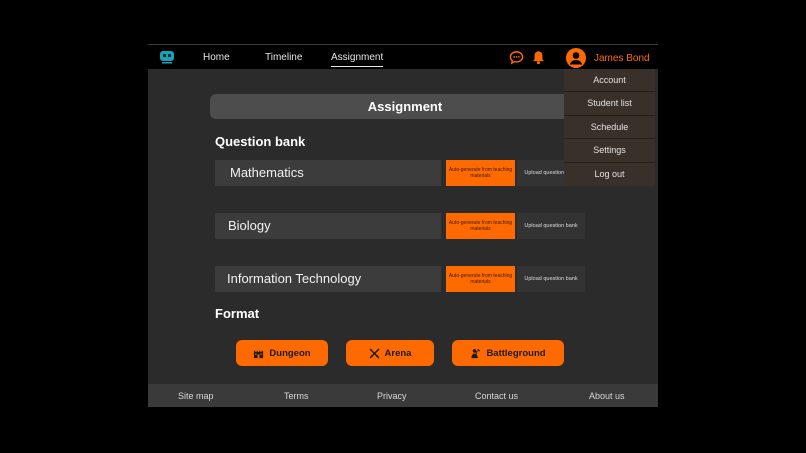  Describe the element at coordinates (290, 353) in the screenshot. I see `dungeon-label: Dungeon` at that location.